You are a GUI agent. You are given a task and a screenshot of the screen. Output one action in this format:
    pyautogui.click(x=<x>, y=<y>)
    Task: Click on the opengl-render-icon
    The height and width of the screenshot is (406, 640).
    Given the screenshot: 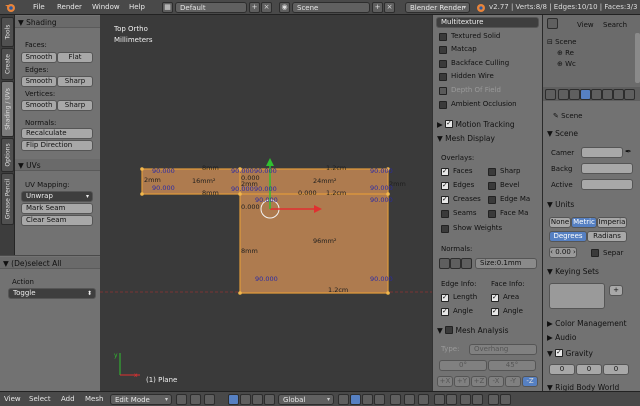 What is the action you would take?
    pyautogui.click(x=465, y=399)
    